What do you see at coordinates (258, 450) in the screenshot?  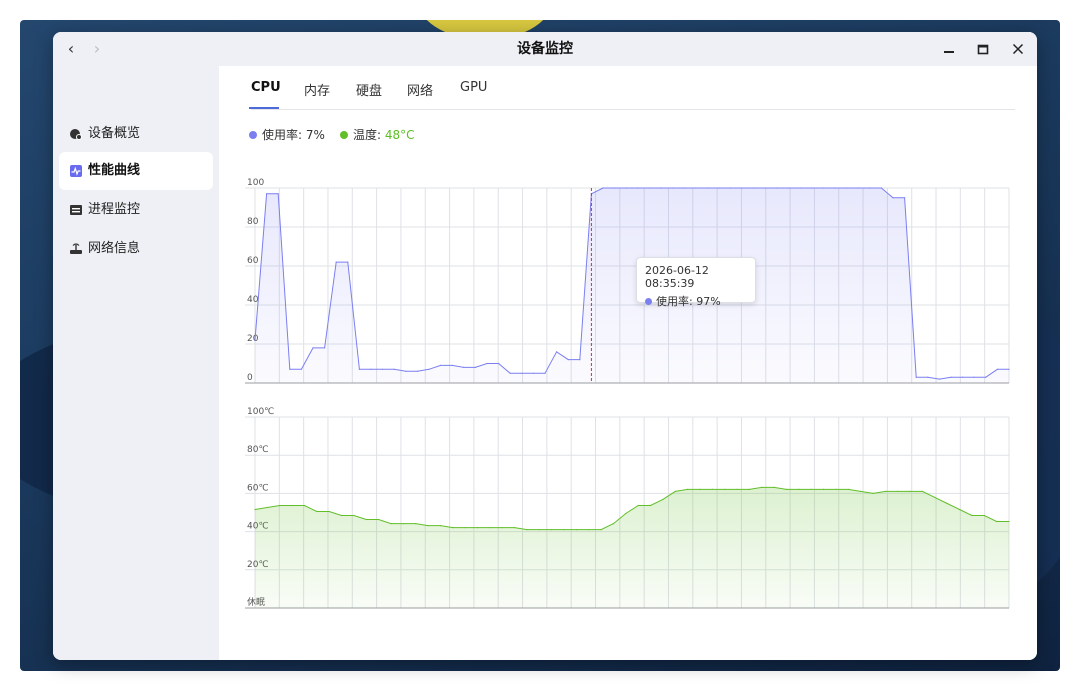 I see `y-tick-label: 80℃` at bounding box center [258, 450].